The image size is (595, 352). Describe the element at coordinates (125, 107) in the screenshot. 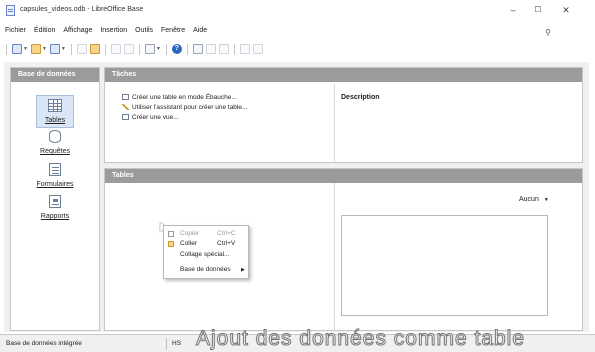

I see `wizard-wand-icon` at that location.